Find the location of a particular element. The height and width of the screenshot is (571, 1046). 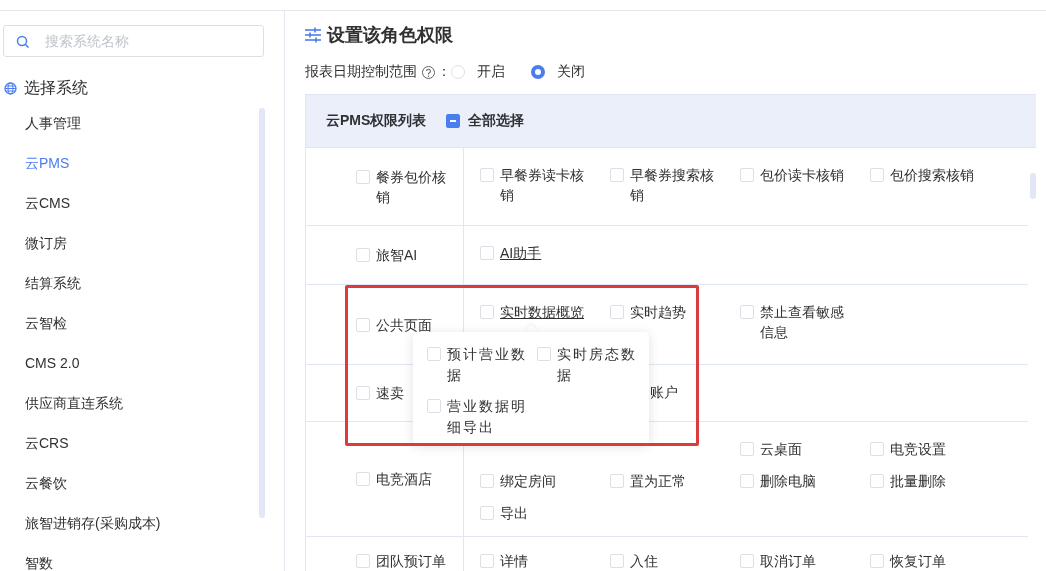

permission-label: 预计营业数据 is located at coordinates (487, 365).